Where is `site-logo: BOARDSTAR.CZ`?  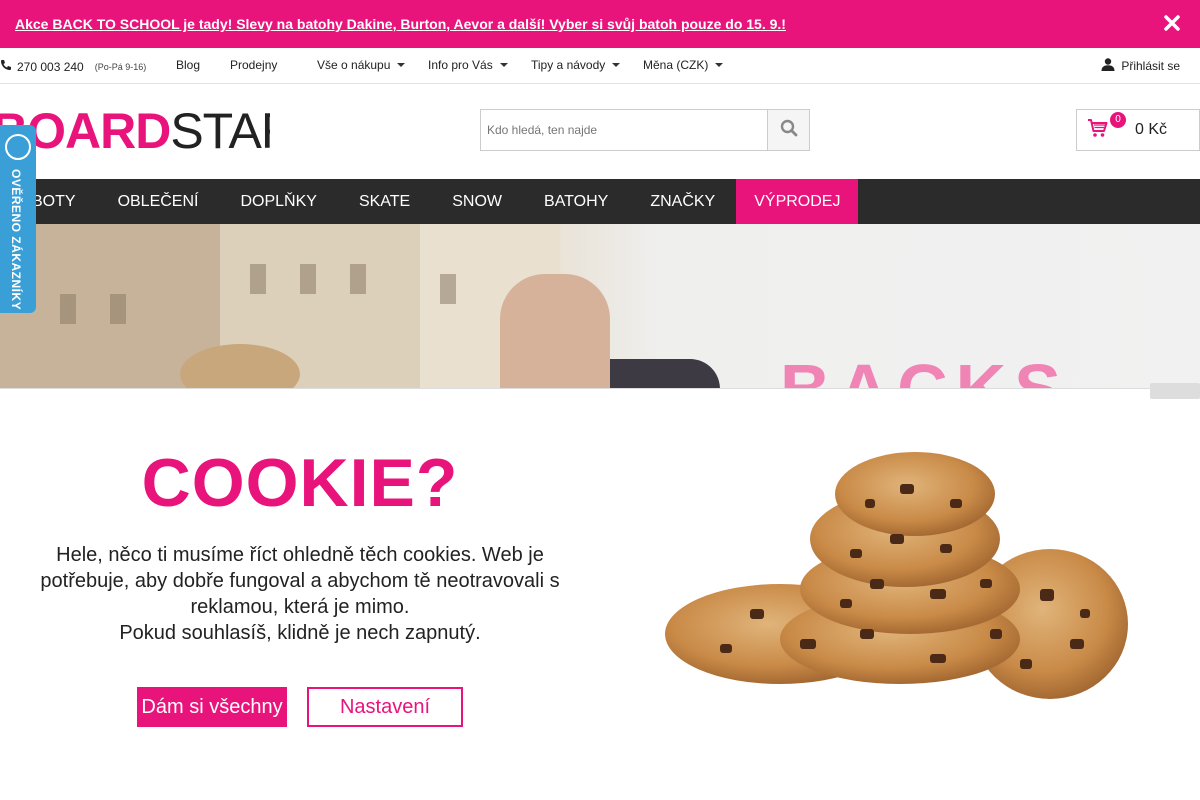 site-logo: BOARDSTAR.CZ is located at coordinates (135, 131).